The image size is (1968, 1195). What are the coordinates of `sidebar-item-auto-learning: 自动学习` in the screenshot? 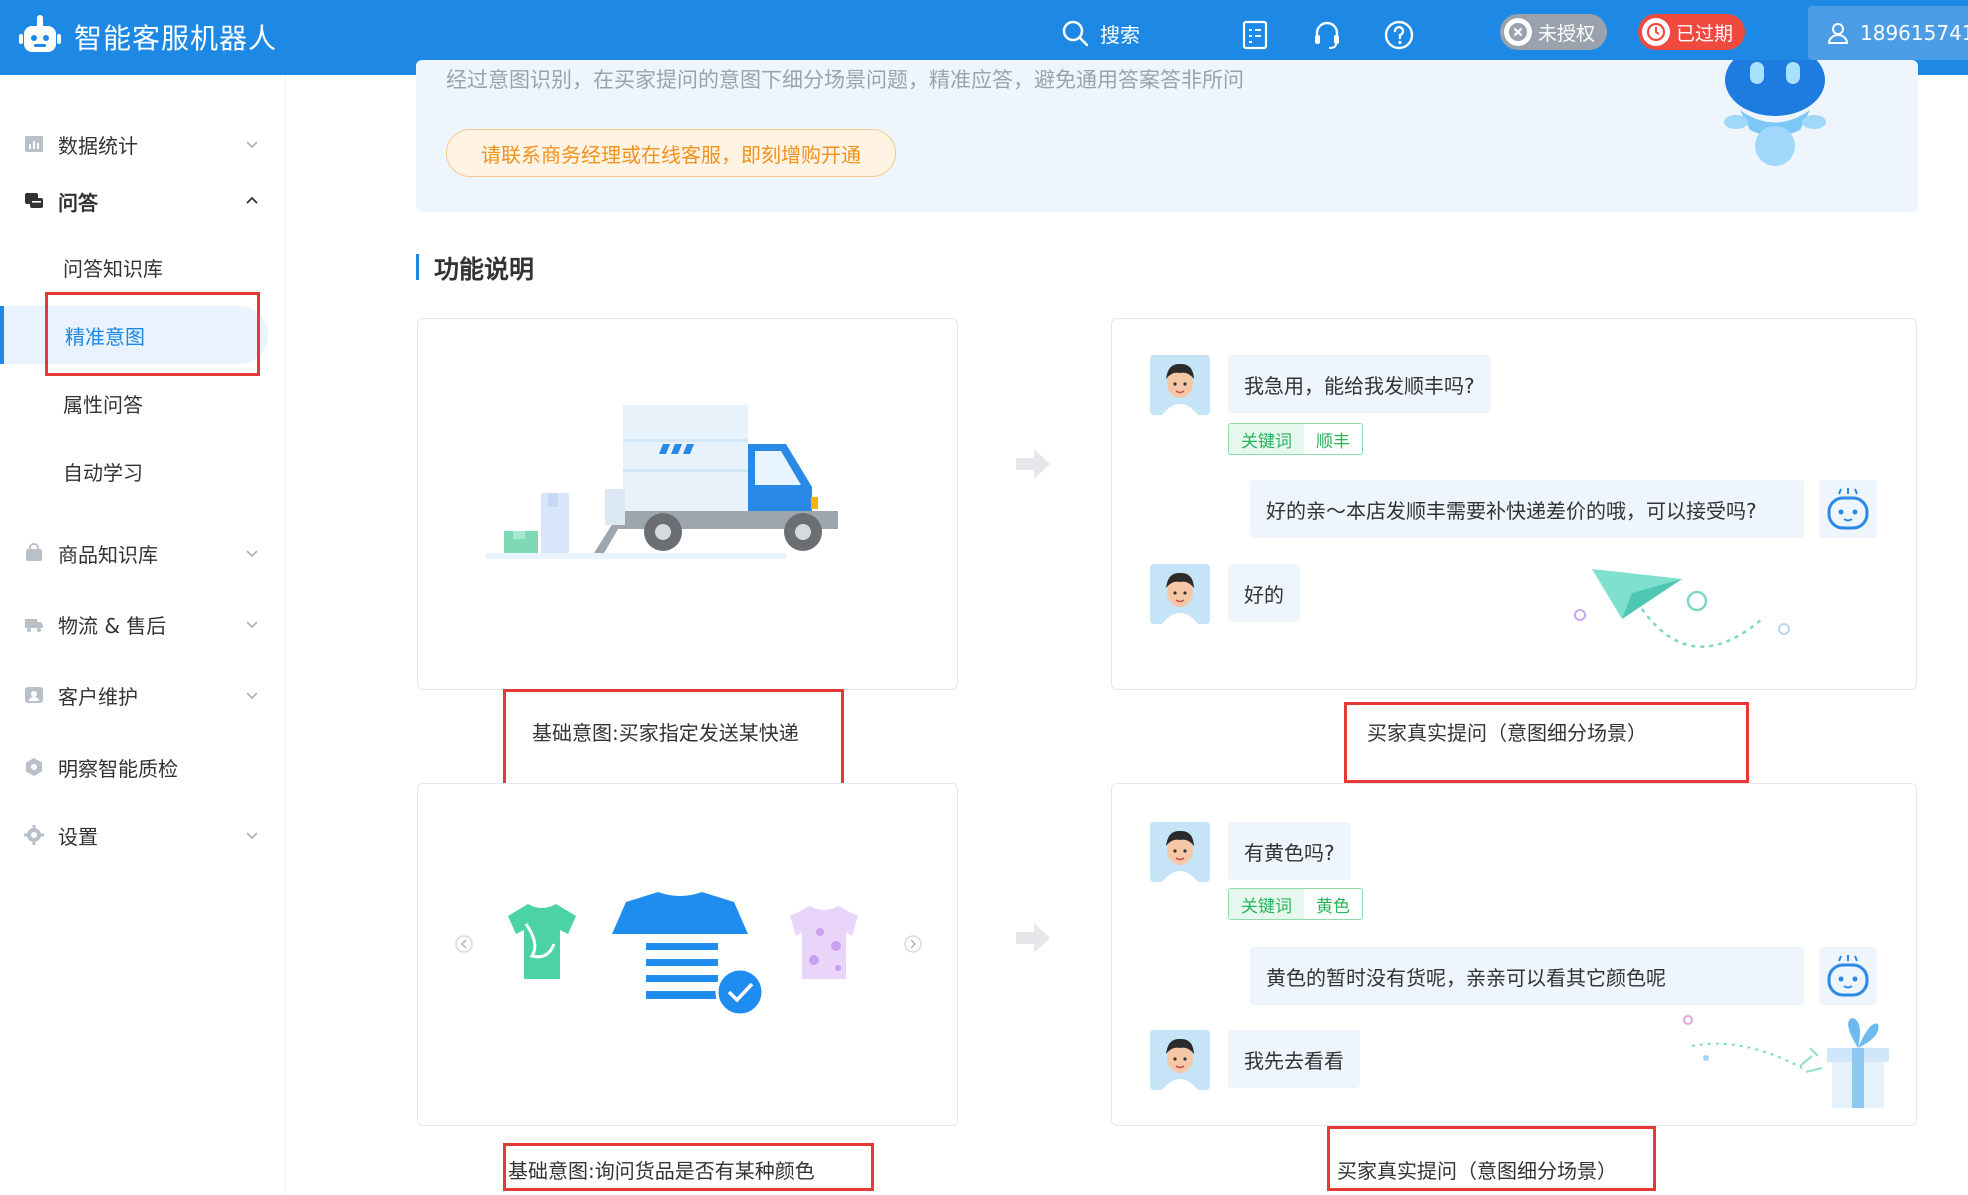 It's located at (143, 471).